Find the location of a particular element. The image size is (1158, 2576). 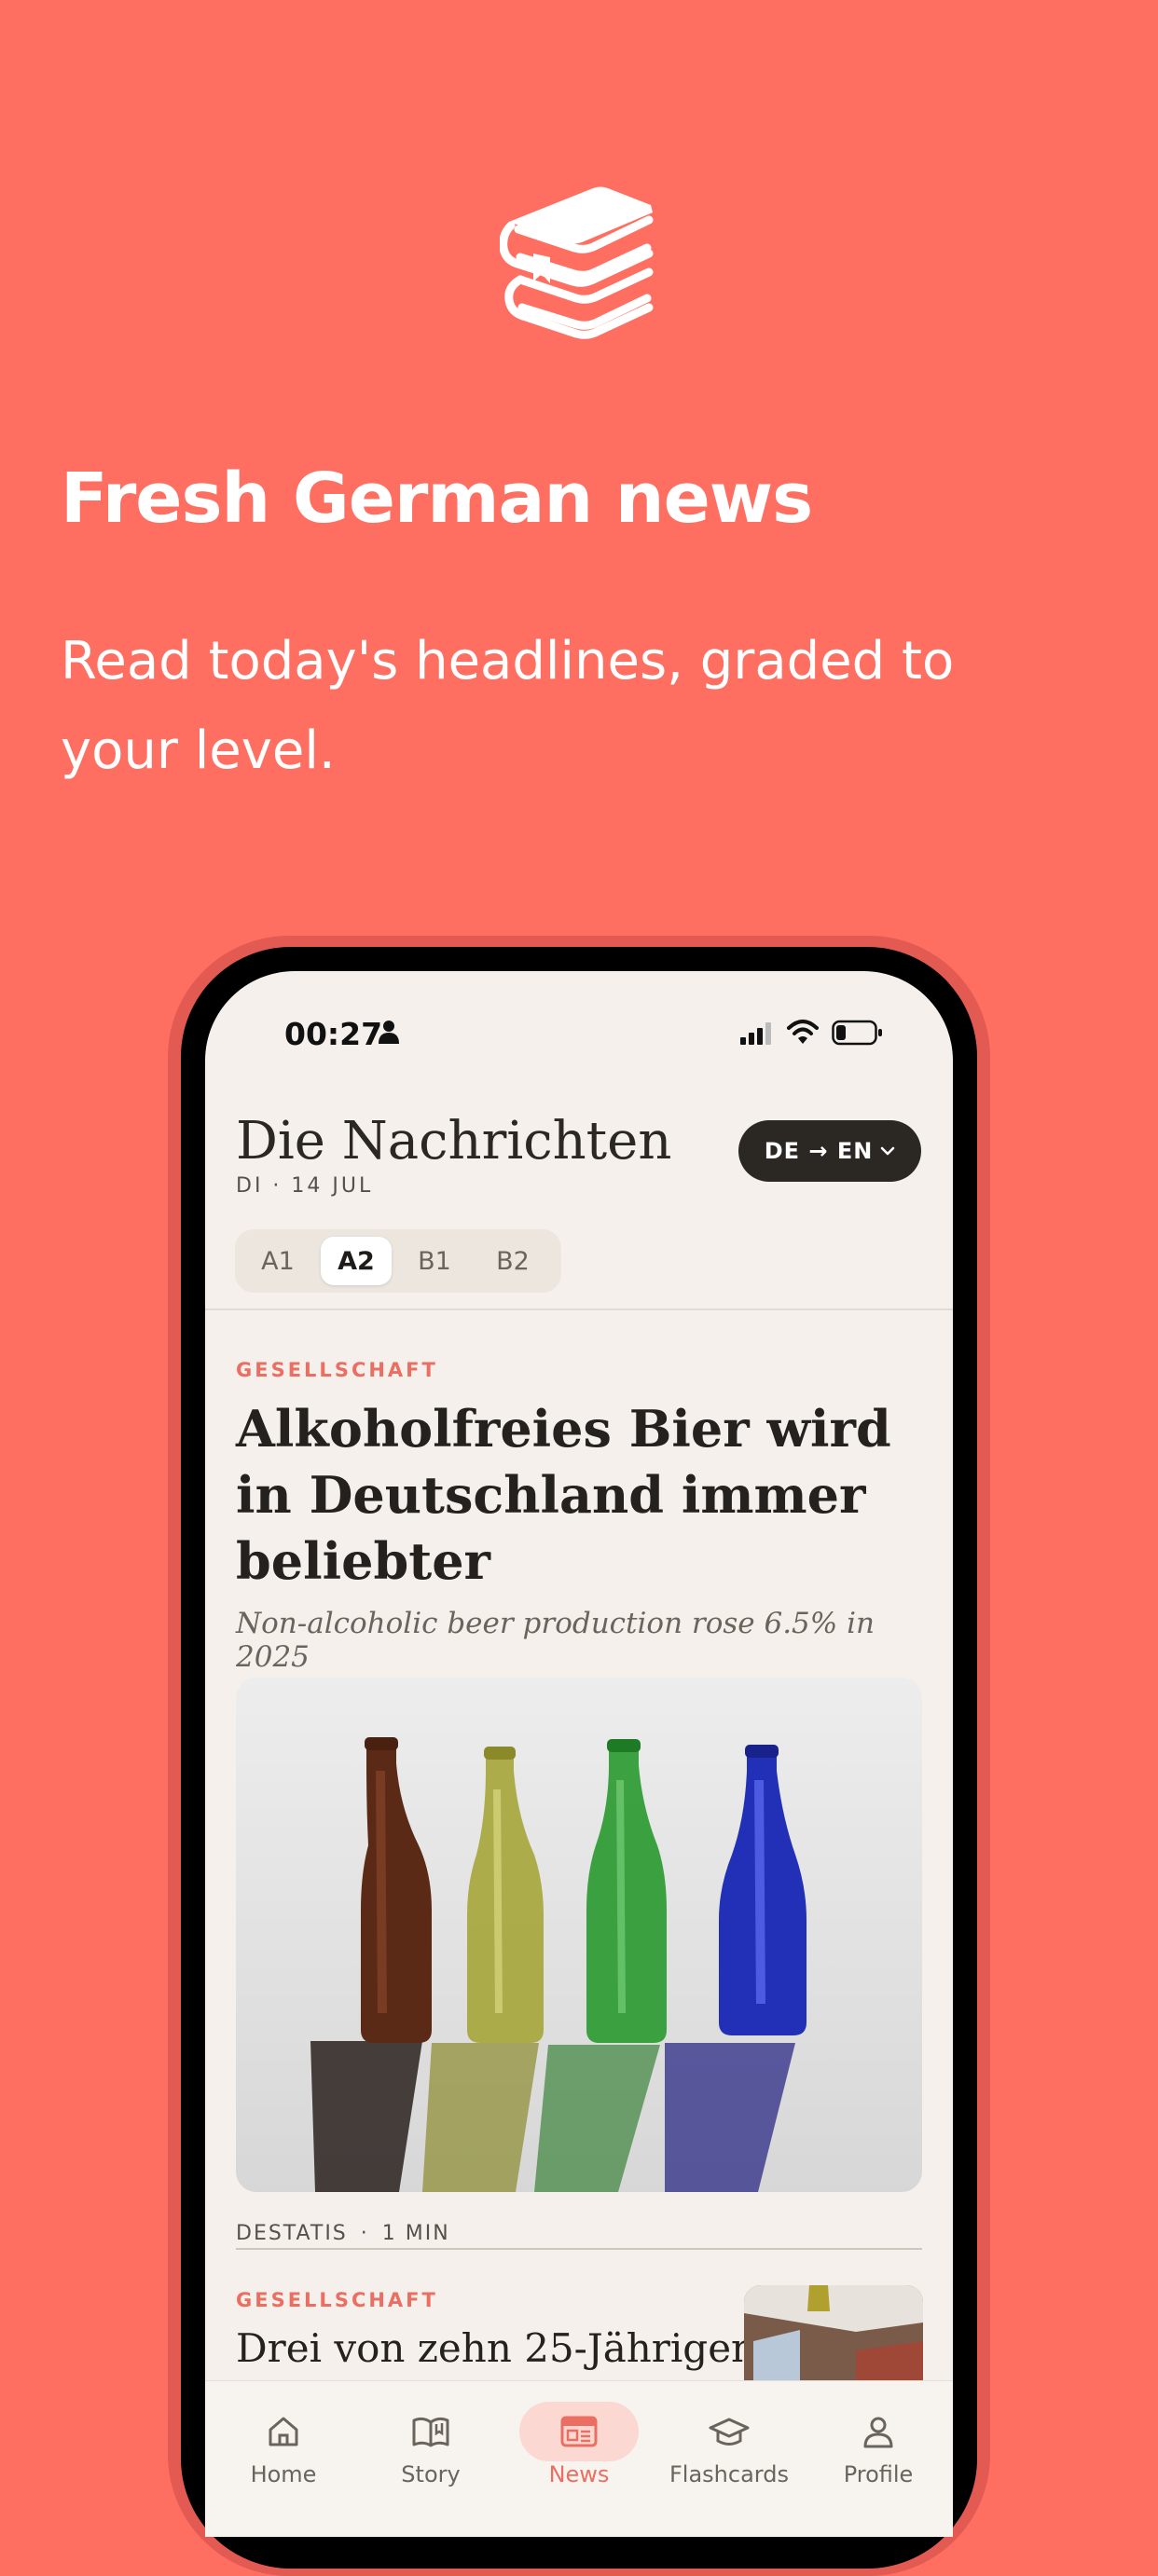

page-title: Die Nachrichten is located at coordinates (454, 1141).